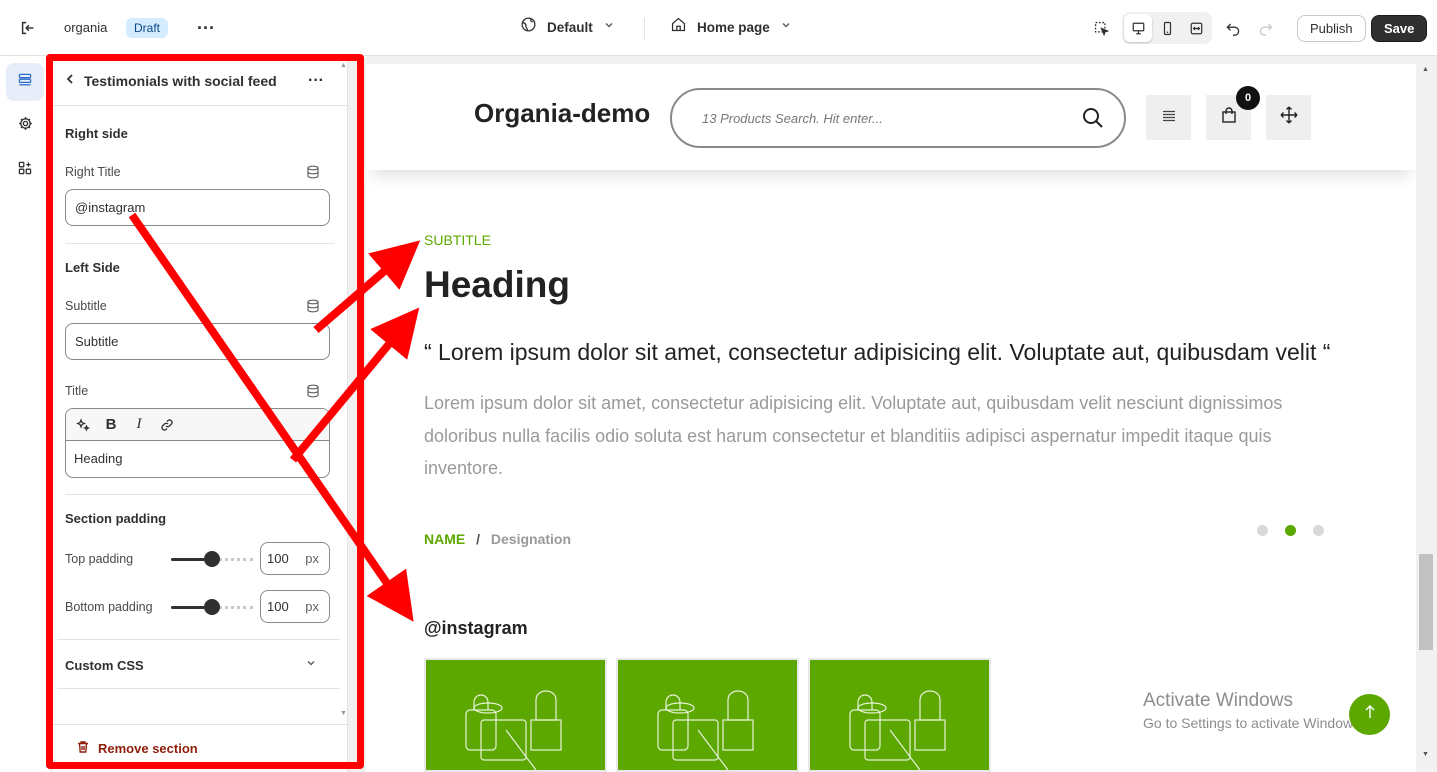 The image size is (1437, 772). I want to click on bold-icon: B, so click(111, 425).